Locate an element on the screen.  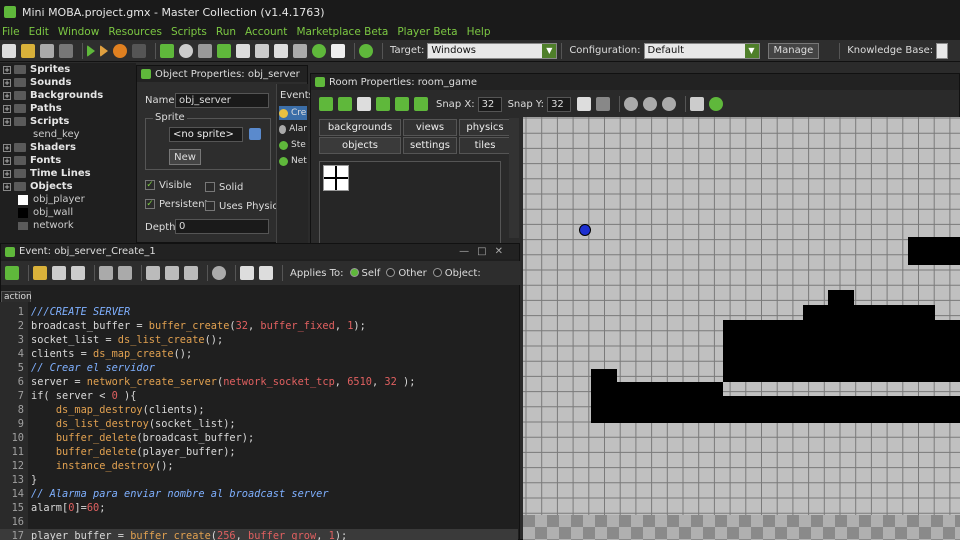
menu-item: Account is located at coordinates (266, 32).